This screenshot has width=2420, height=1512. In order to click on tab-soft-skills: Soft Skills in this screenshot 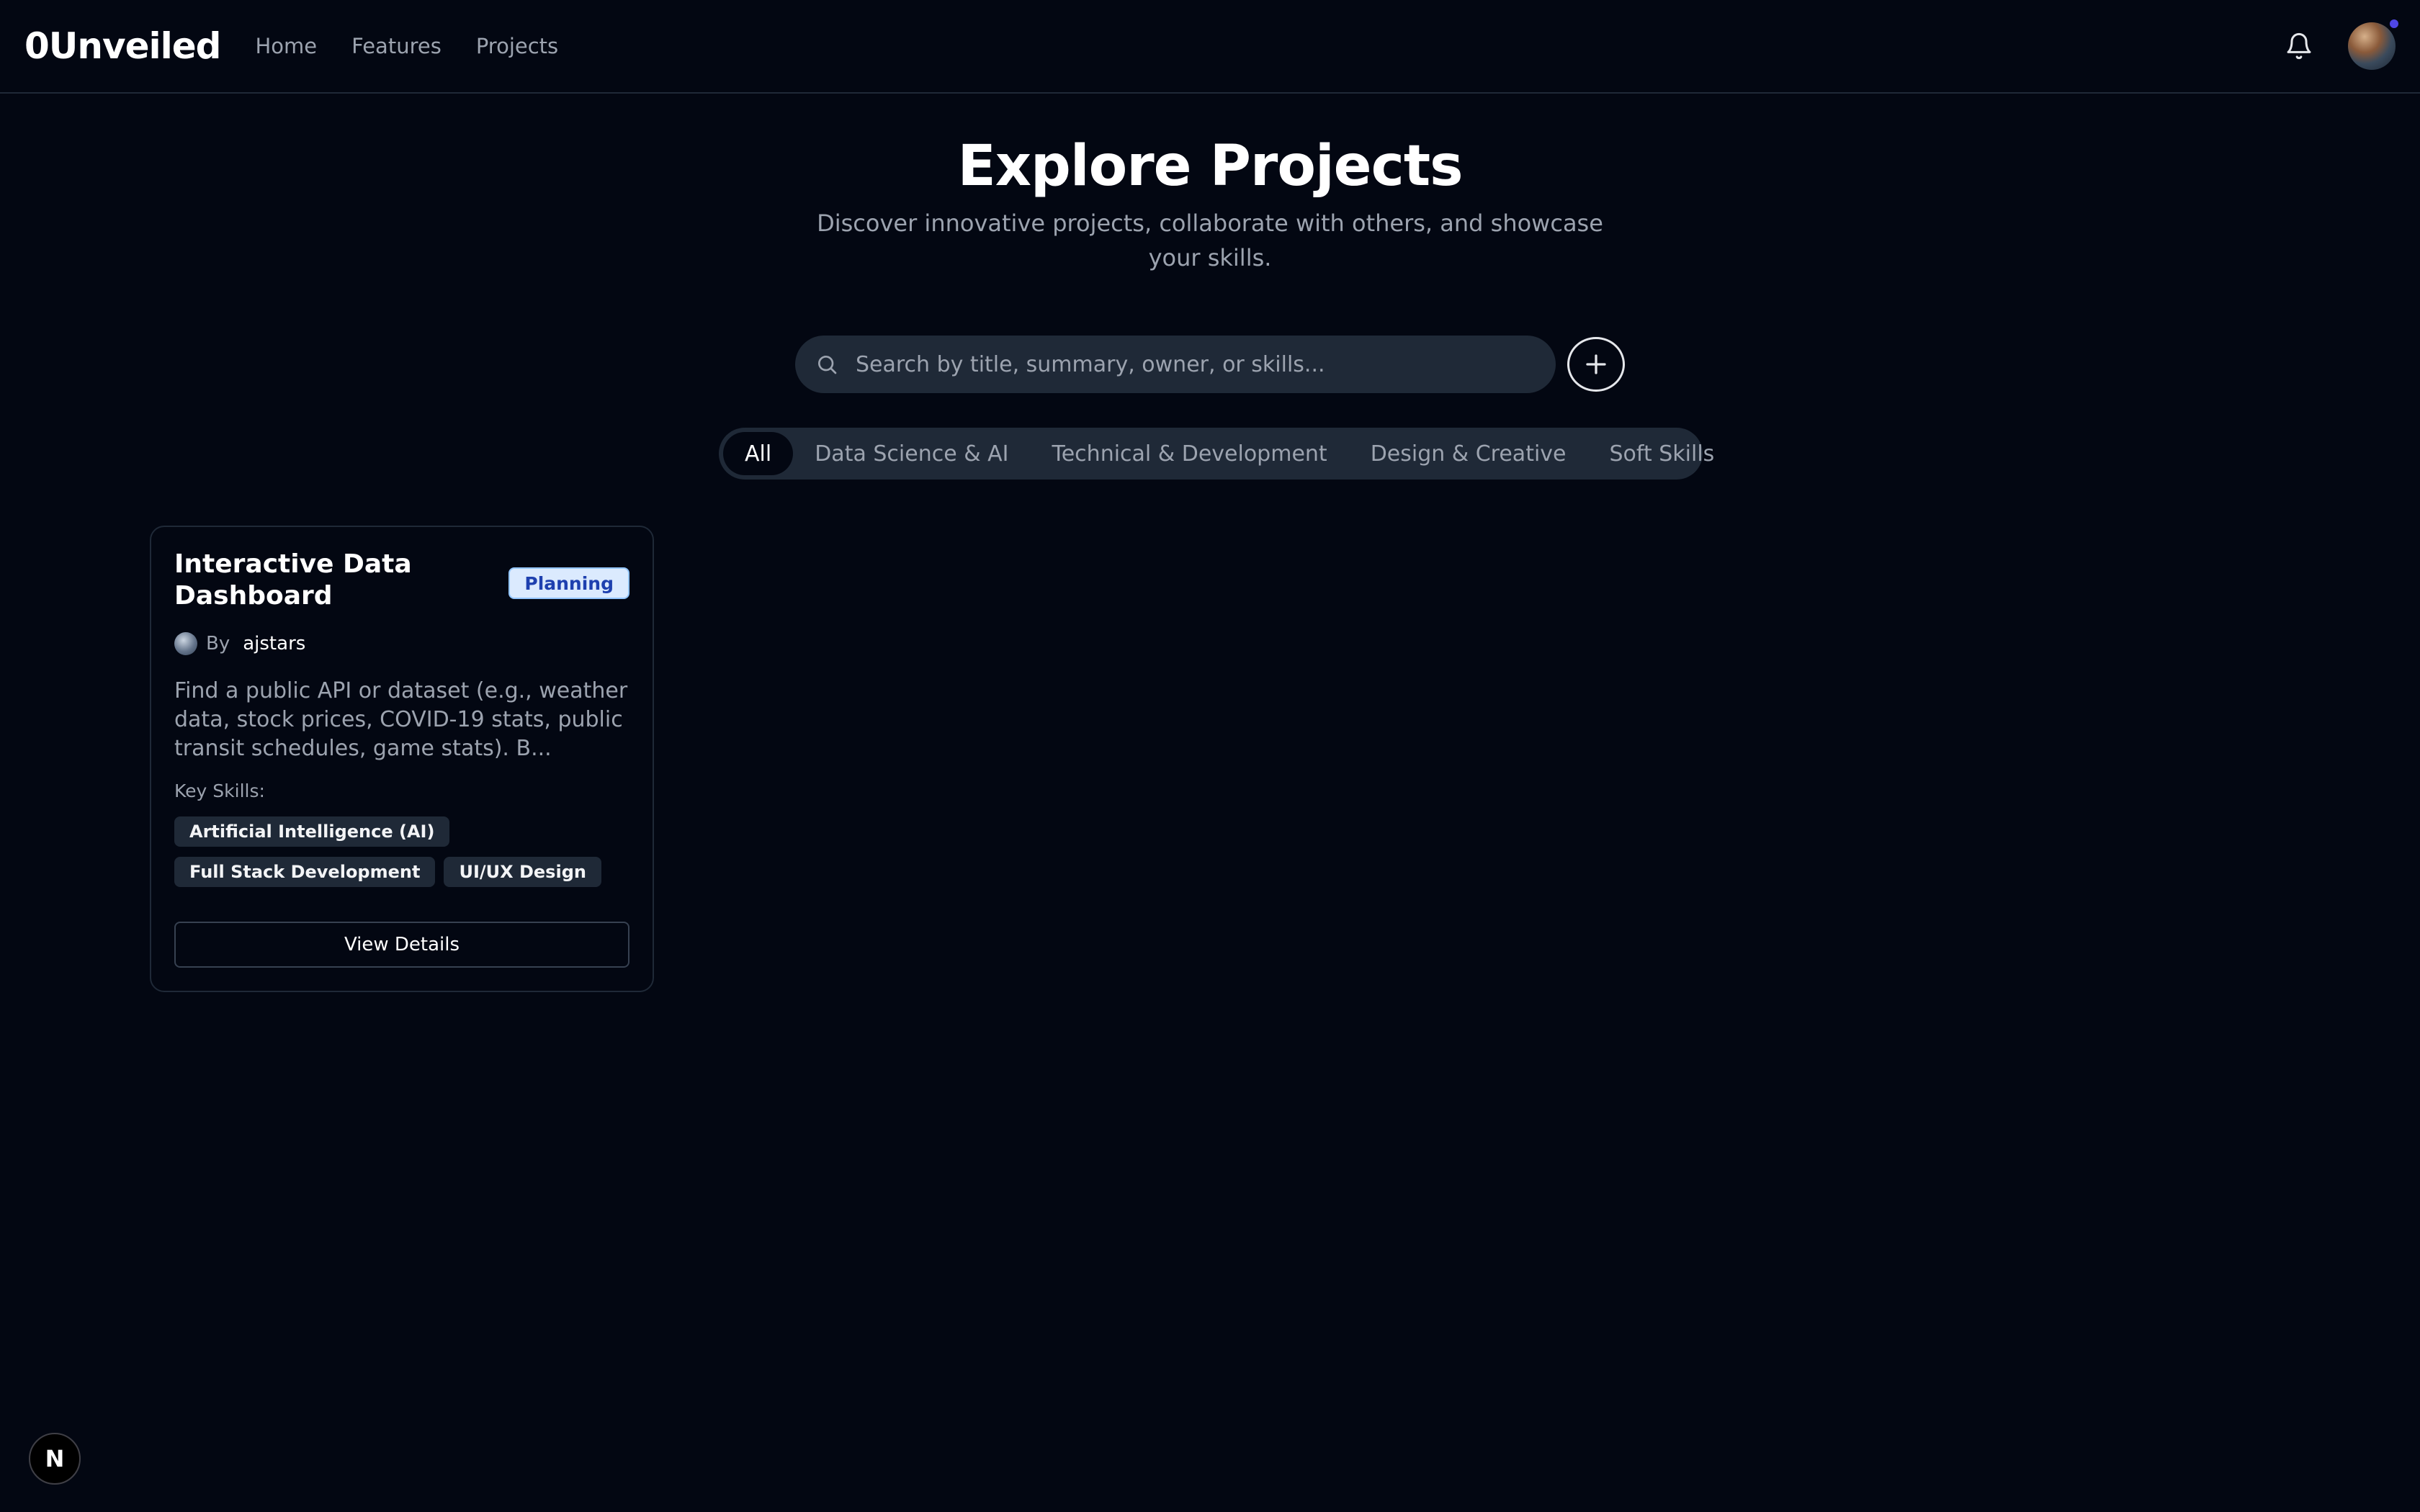, I will do `click(1662, 453)`.